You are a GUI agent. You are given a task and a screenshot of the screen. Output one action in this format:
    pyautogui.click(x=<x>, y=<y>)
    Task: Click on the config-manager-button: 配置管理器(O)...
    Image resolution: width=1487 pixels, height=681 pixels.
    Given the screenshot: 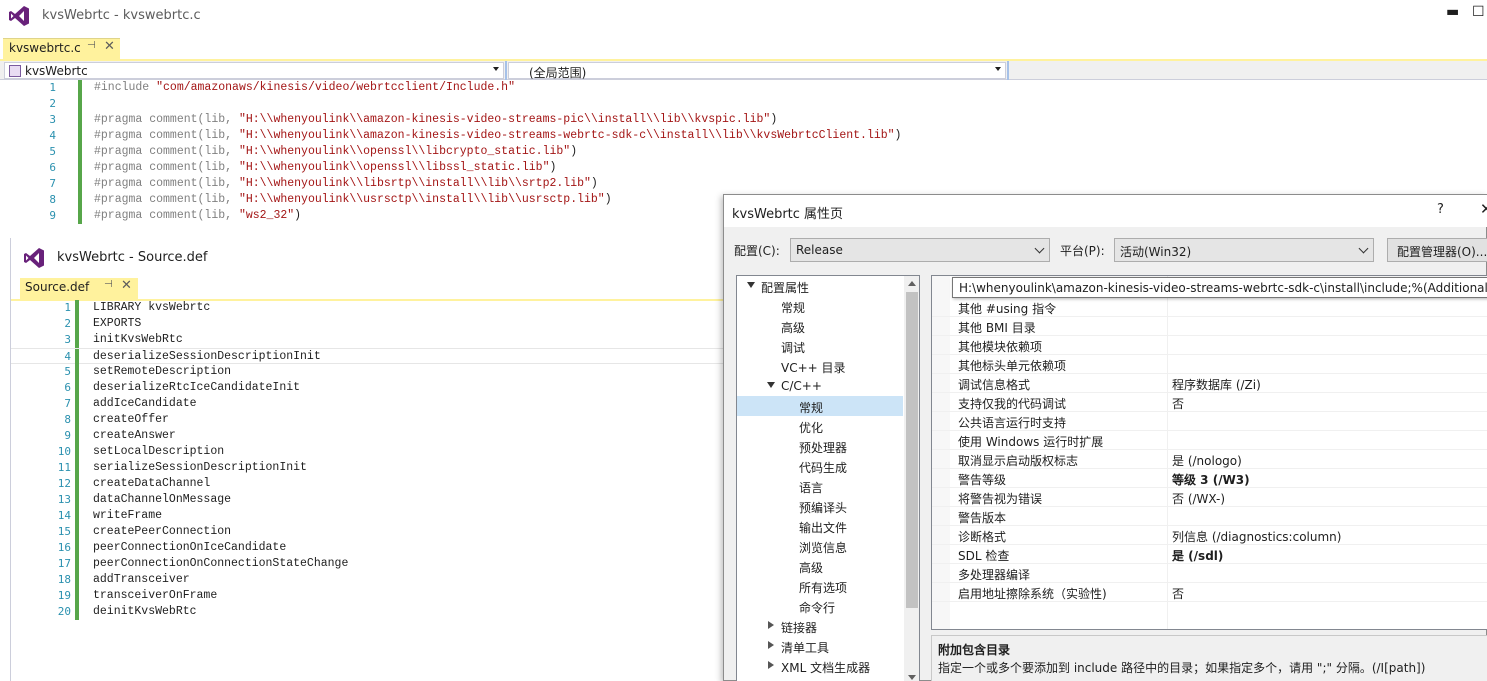 What is the action you would take?
    pyautogui.click(x=1437, y=250)
    